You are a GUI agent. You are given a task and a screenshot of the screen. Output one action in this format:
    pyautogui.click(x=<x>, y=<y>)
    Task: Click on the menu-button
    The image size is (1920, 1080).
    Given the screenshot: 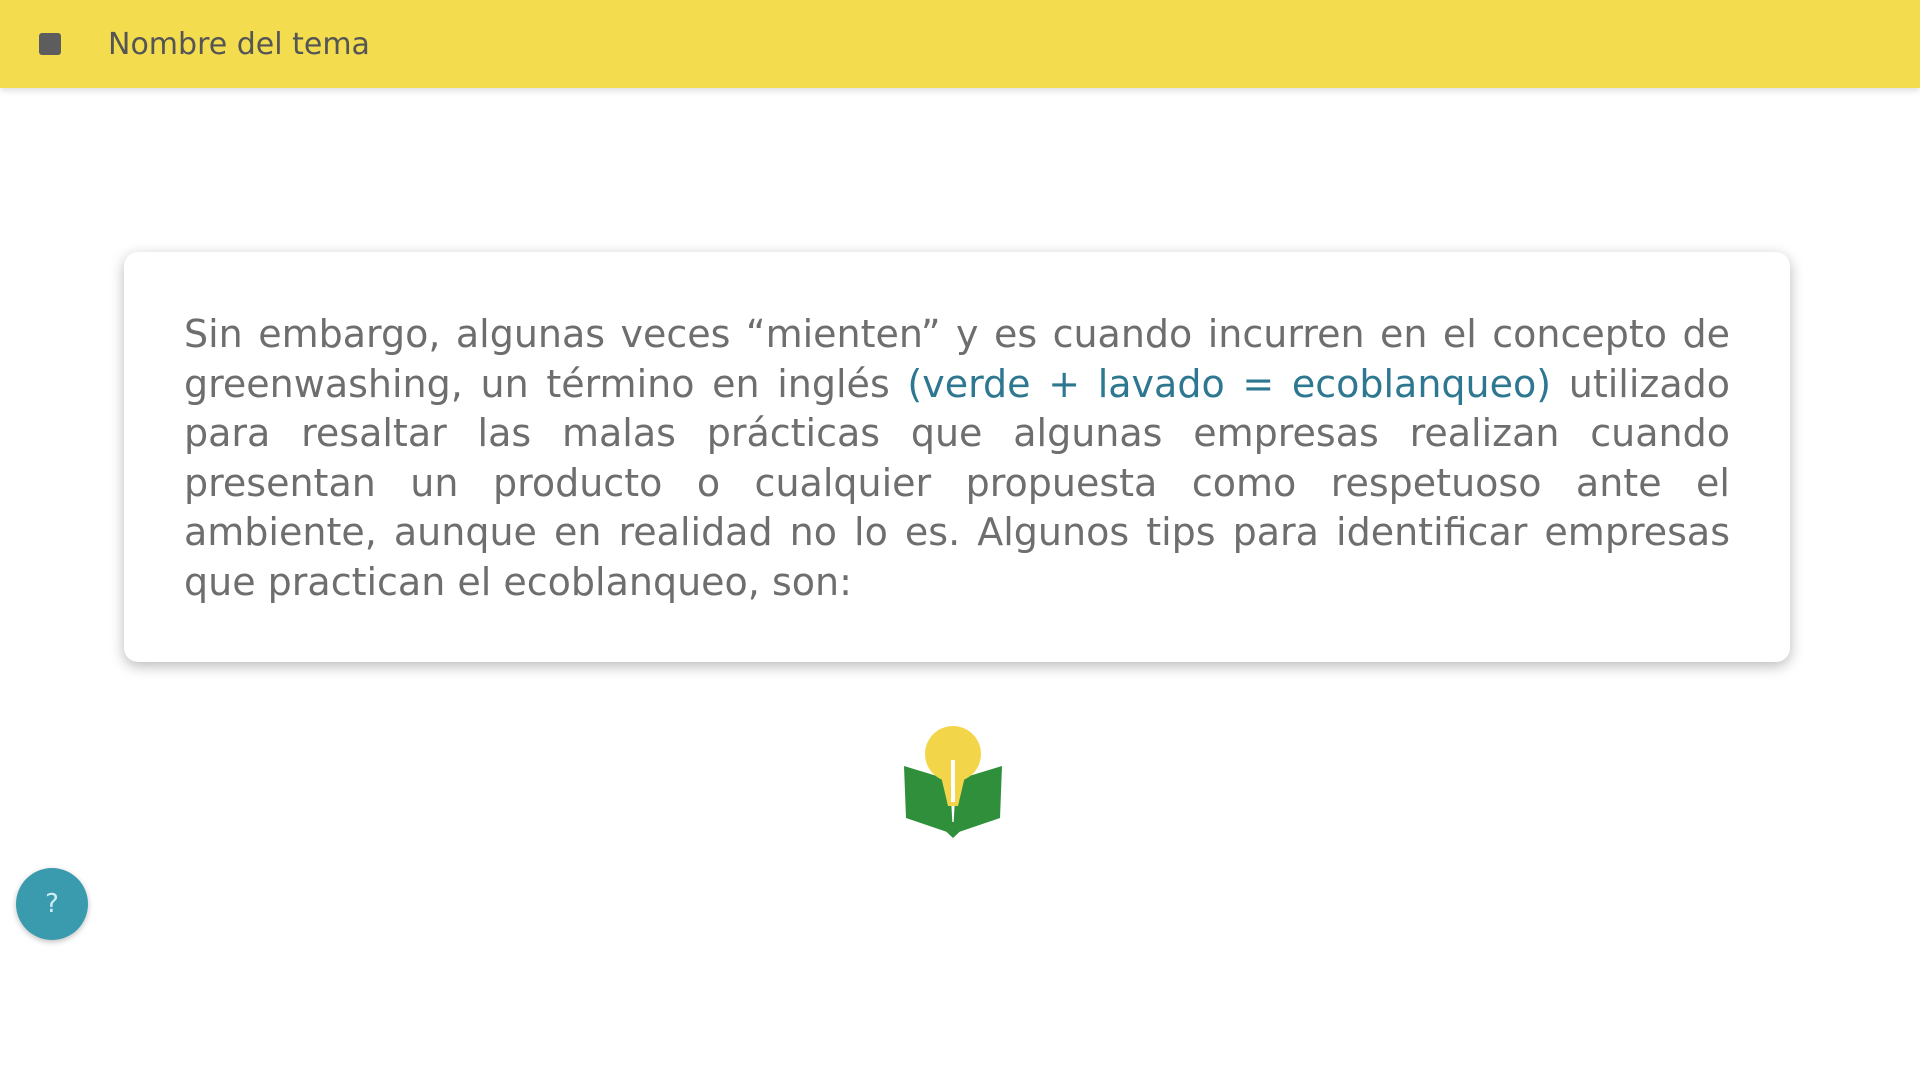 What is the action you would take?
    pyautogui.click(x=50, y=44)
    